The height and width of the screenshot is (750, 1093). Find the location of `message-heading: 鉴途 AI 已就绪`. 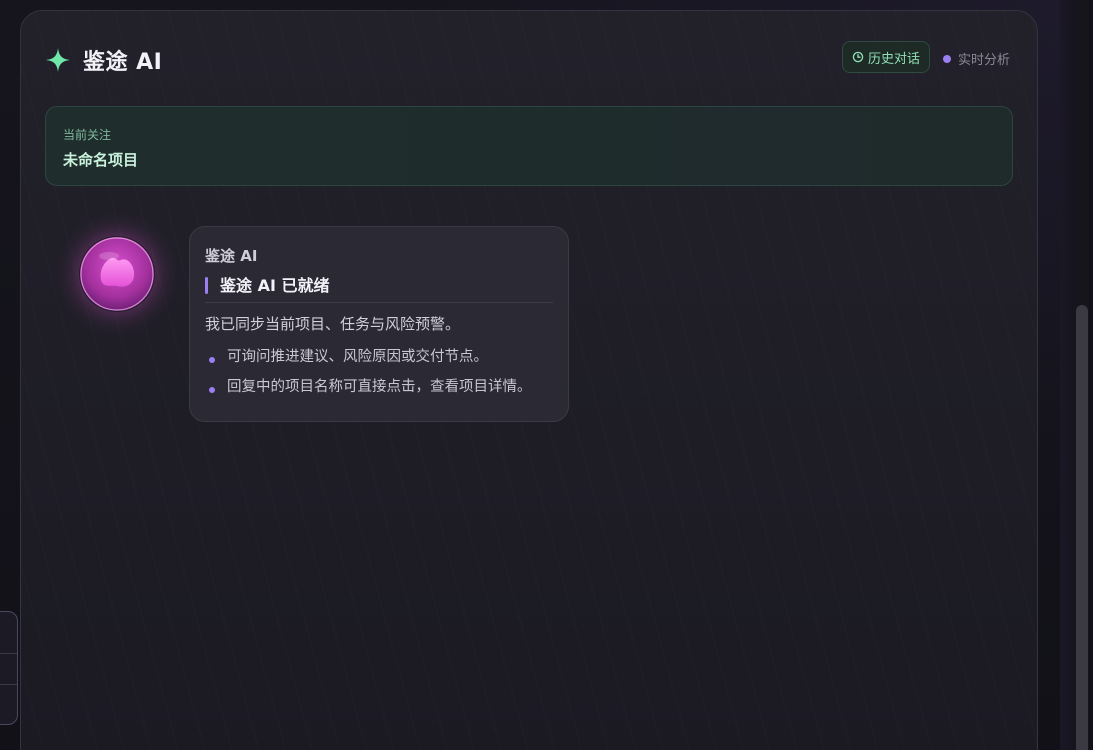

message-heading: 鉴途 AI 已就绪 is located at coordinates (267, 286).